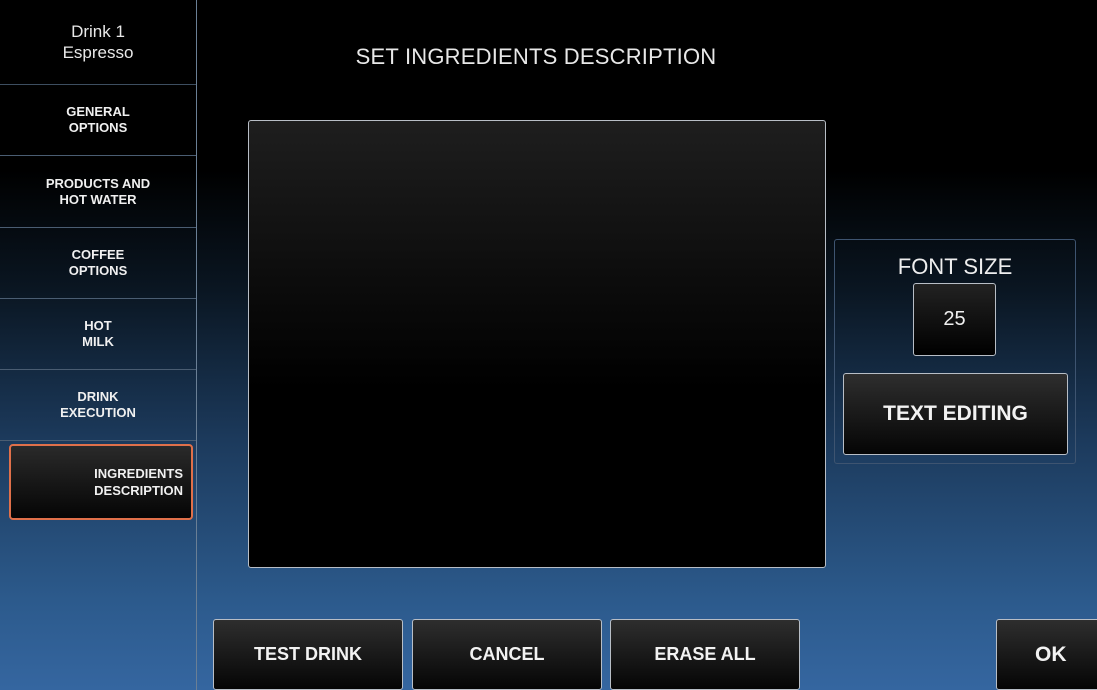 This screenshot has height=690, width=1097. I want to click on sidebar-item-label: GENERAL, so click(98, 111).